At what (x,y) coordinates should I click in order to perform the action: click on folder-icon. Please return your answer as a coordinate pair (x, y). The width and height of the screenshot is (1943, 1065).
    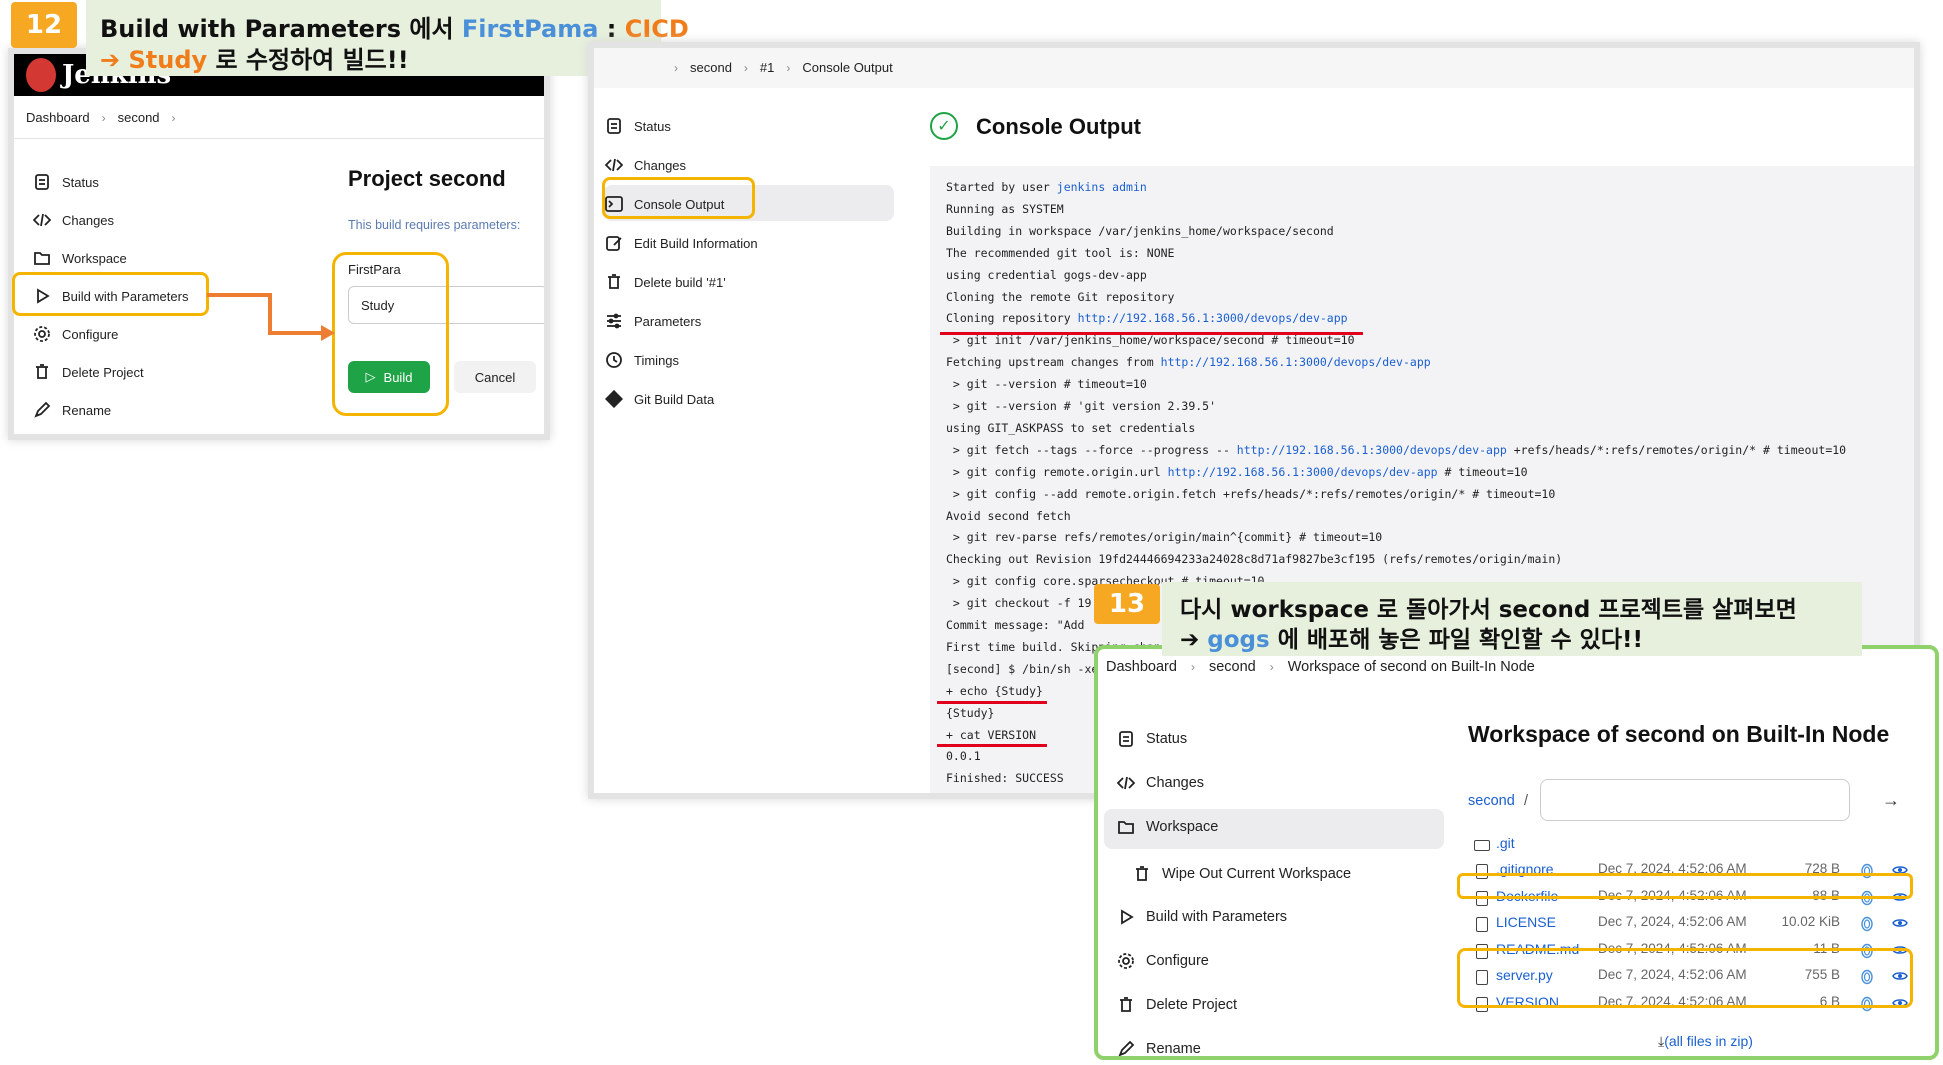
    Looking at the image, I should click on (1482, 845).